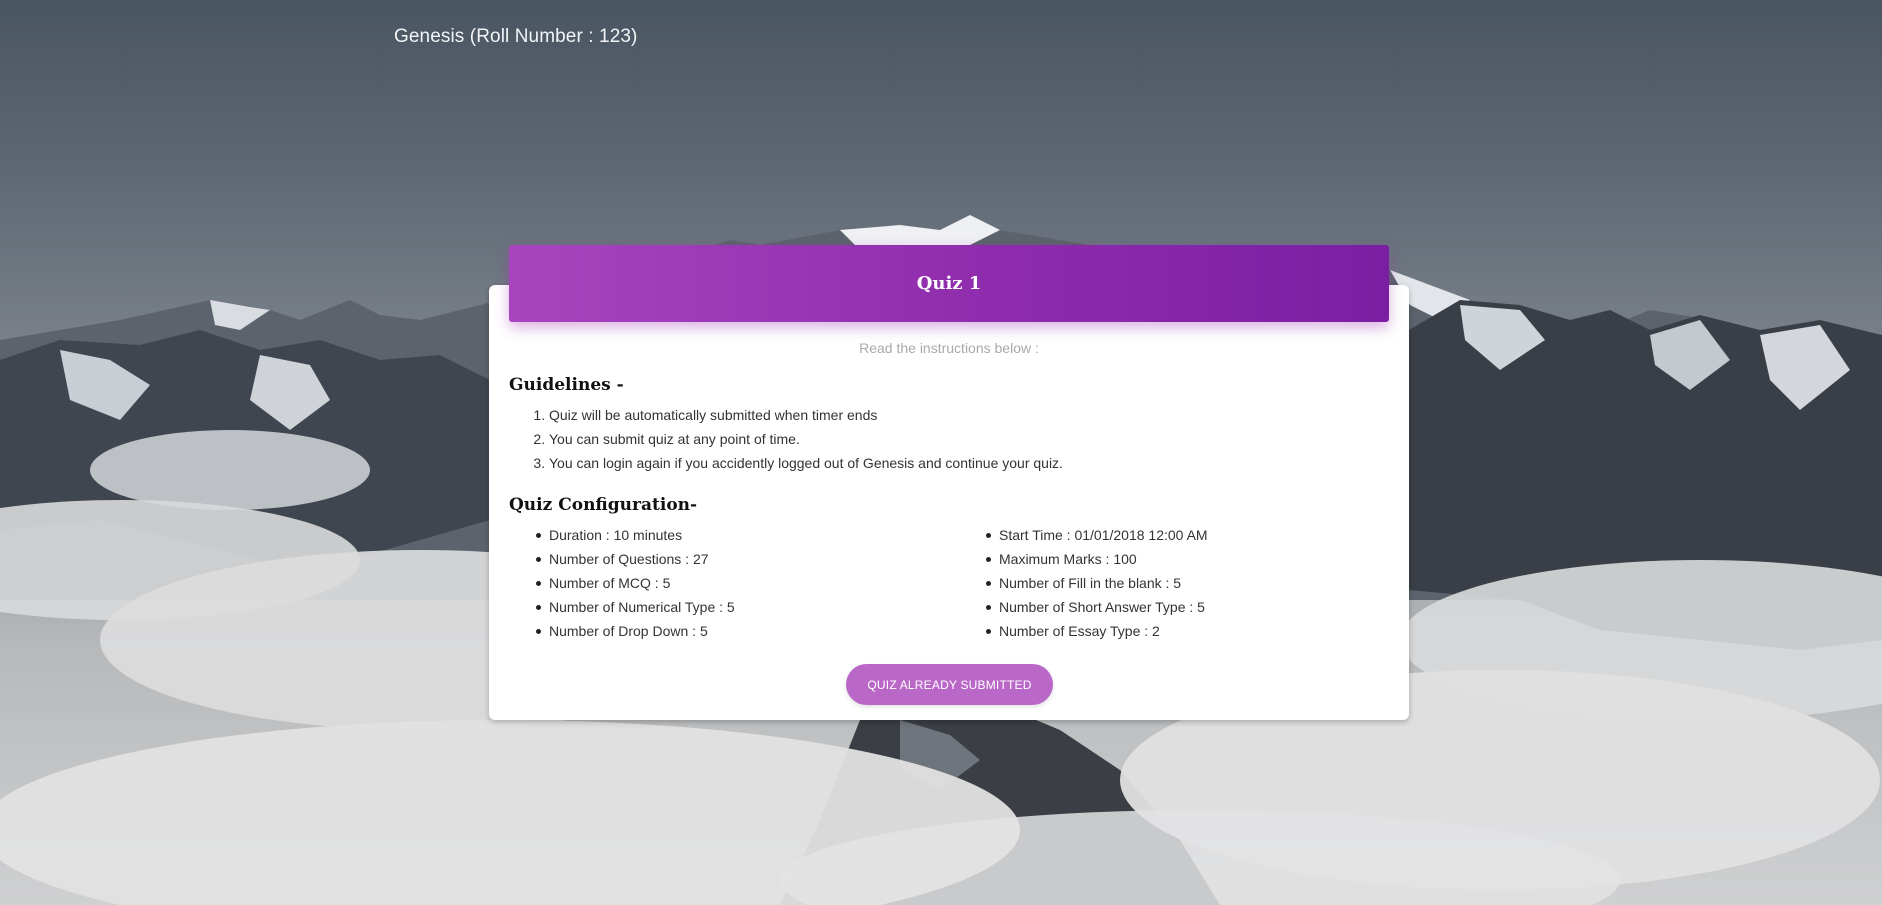 The height and width of the screenshot is (905, 1882). I want to click on config-item-numerical: Number of Numerical Type : 5, so click(635, 609).